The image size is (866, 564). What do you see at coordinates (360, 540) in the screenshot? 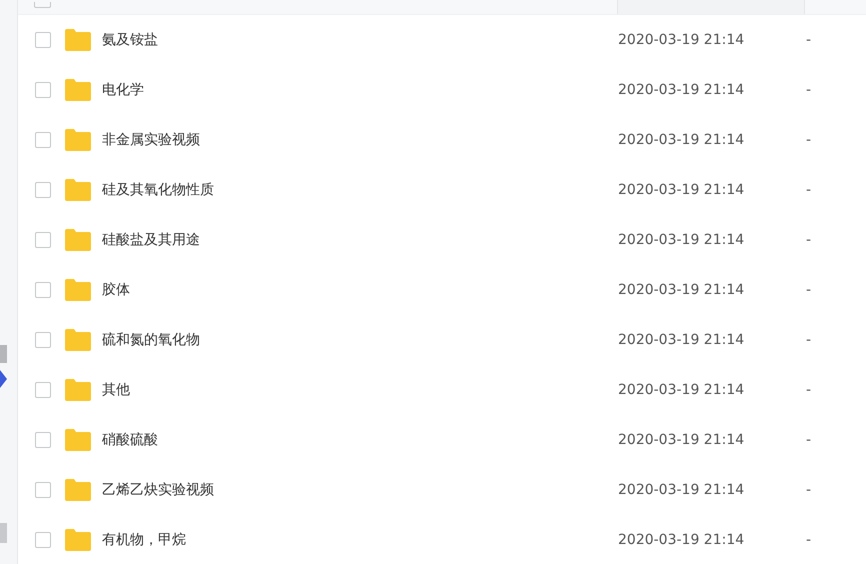
I see `file-name: 有机物，甲烷` at bounding box center [360, 540].